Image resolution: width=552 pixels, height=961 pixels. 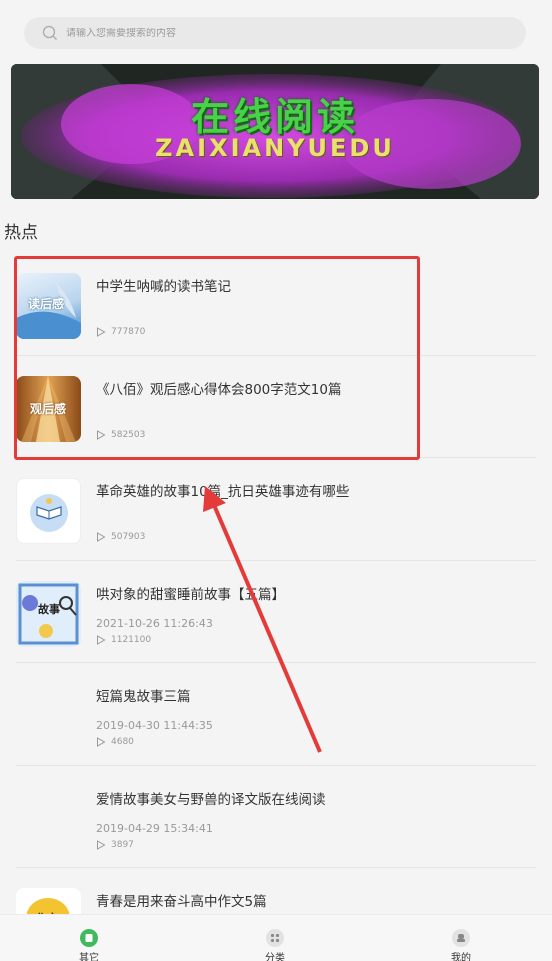 I want to click on search-bar, so click(x=275, y=33).